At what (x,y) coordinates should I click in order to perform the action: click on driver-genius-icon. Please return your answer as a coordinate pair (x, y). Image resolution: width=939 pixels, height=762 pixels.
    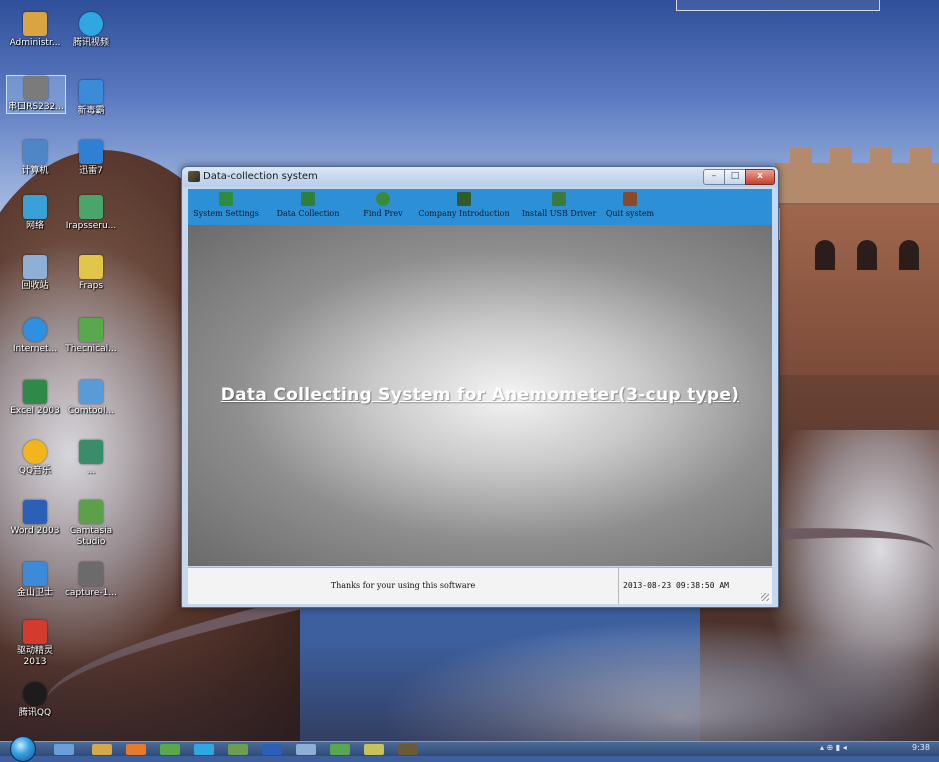
    Looking at the image, I should click on (35, 632).